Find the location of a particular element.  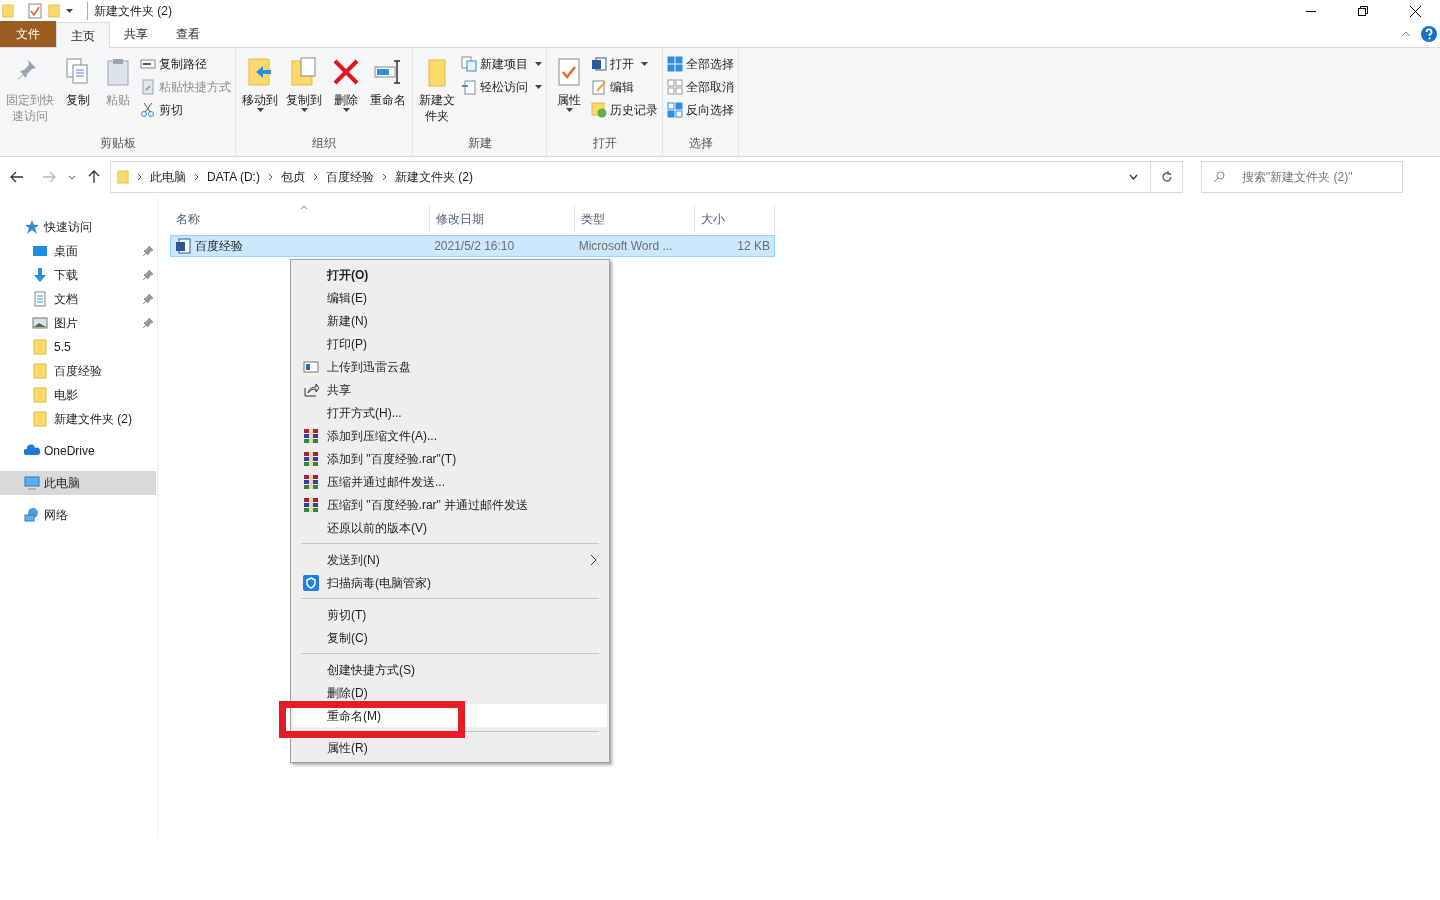

breadcrumb: DATA (D:) is located at coordinates (233, 177).